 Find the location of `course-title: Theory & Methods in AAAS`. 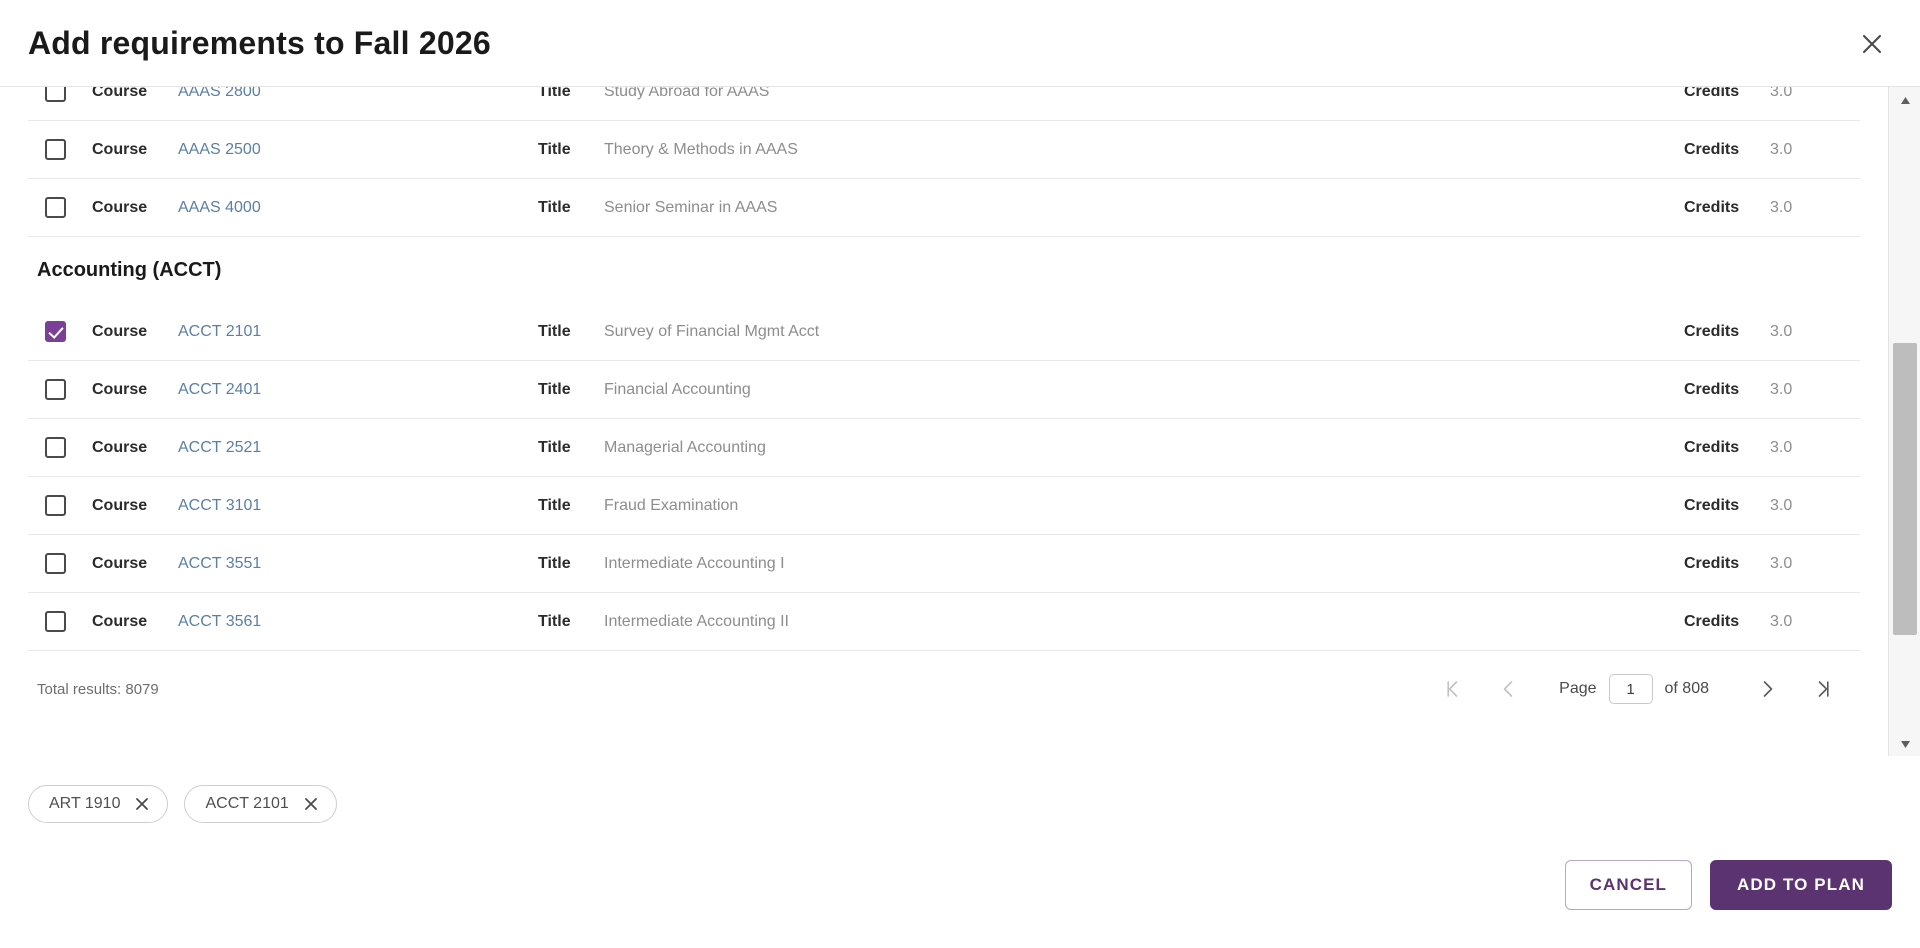

course-title: Theory & Methods in AAAS is located at coordinates (701, 149).